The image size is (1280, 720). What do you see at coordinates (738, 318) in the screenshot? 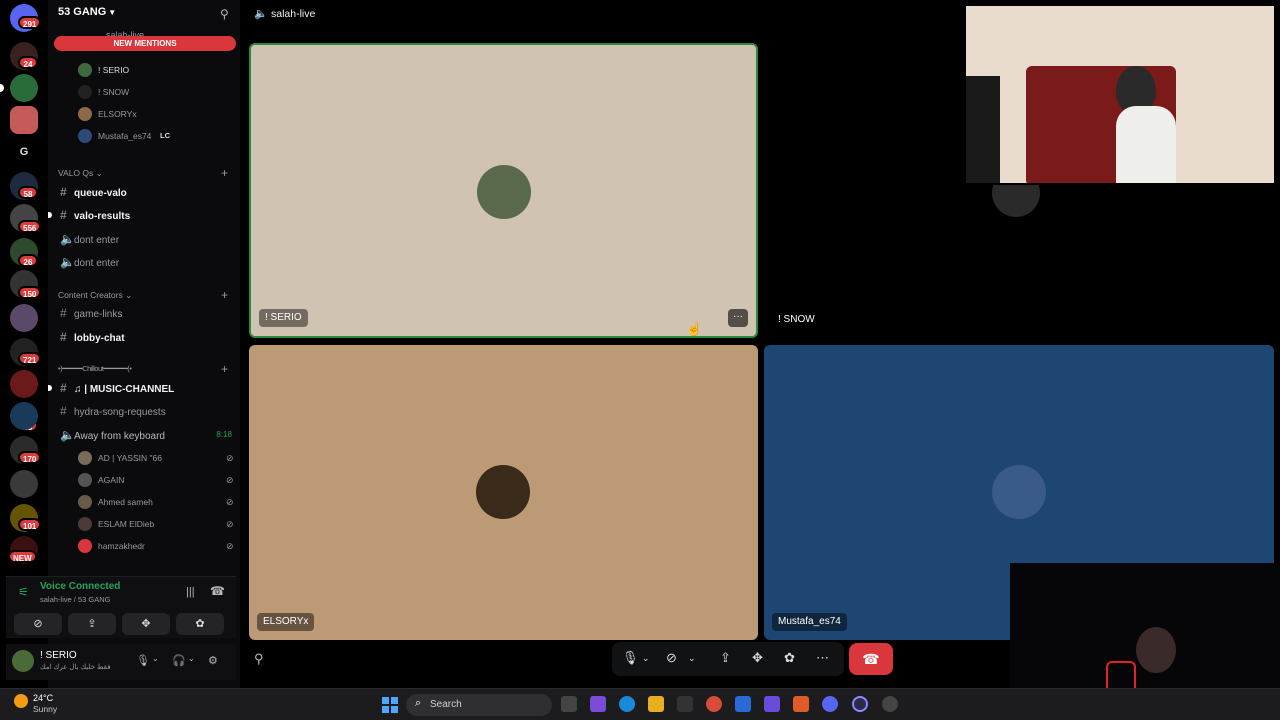
I see `more-options-button: ···` at bounding box center [738, 318].